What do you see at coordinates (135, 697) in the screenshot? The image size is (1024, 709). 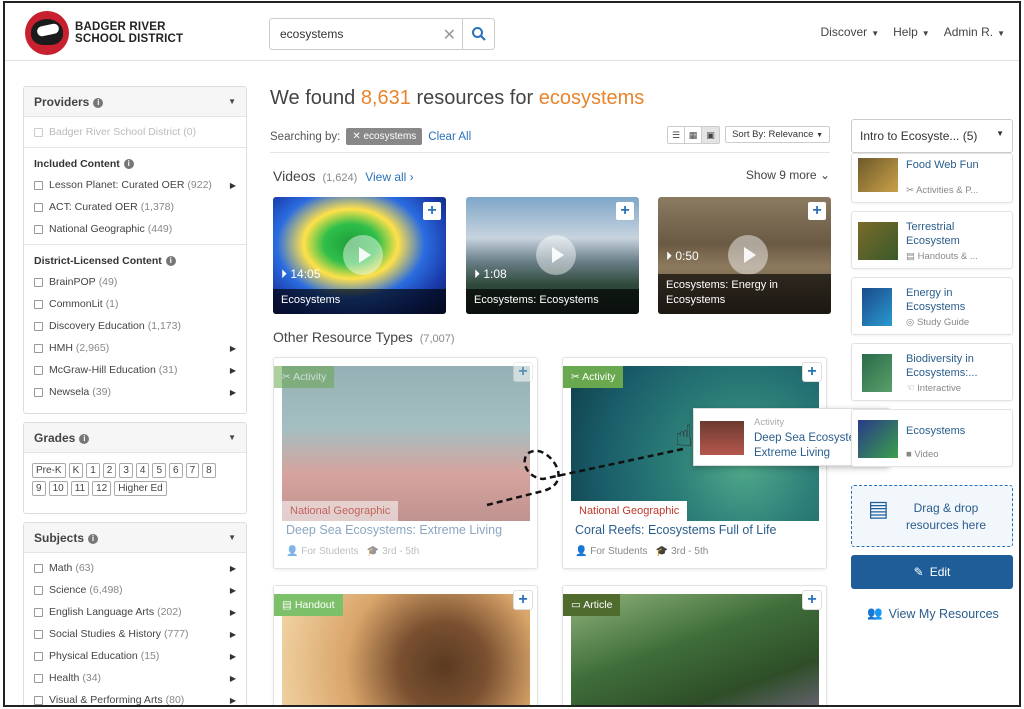 I see `subject-item: Visual & Performing Arts (80) ▶` at bounding box center [135, 697].